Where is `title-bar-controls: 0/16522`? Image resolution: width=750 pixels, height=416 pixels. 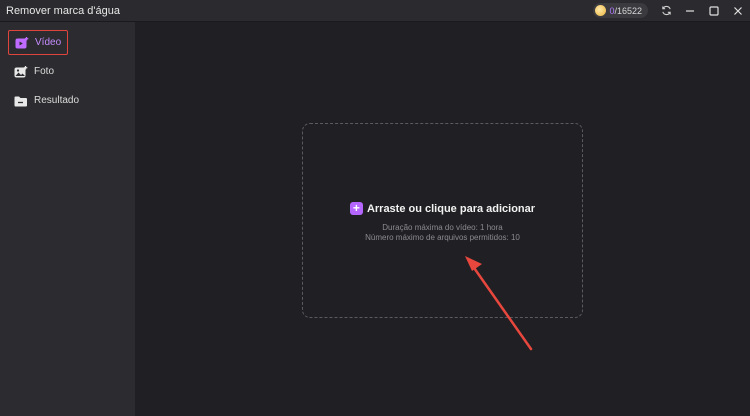 title-bar-controls: 0/16522 is located at coordinates (671, 11).